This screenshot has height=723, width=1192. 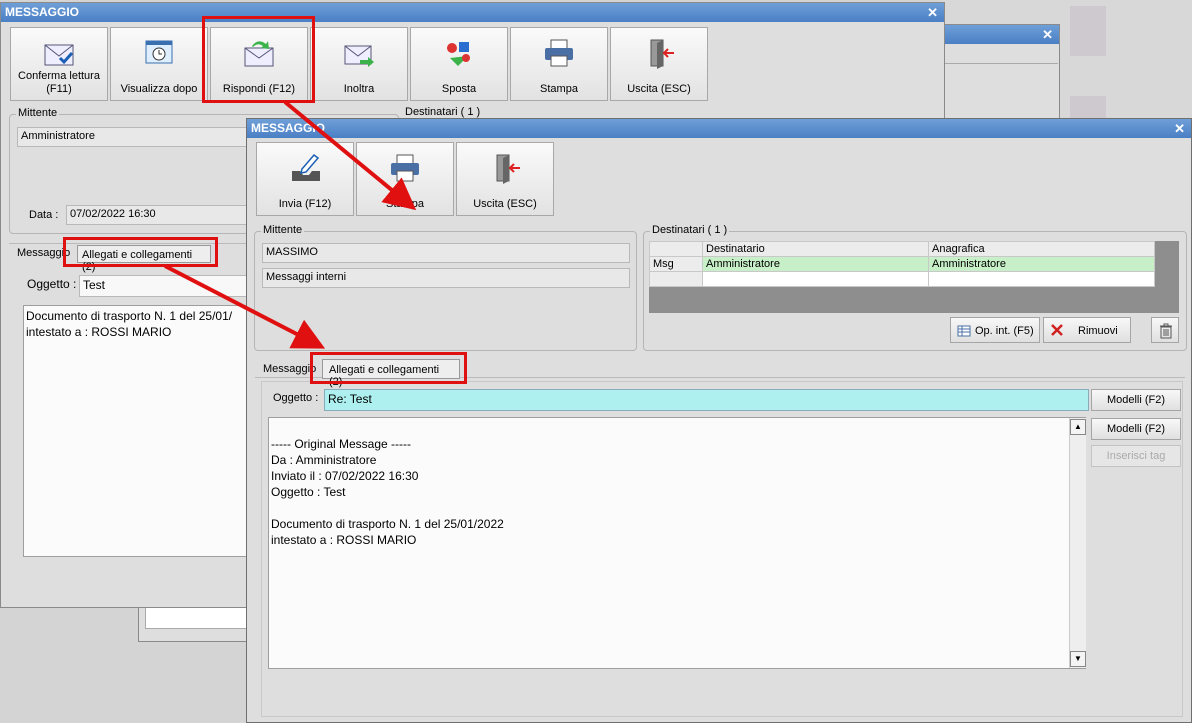 What do you see at coordinates (290, 224) in the screenshot?
I see `annotation-arrows` at bounding box center [290, 224].